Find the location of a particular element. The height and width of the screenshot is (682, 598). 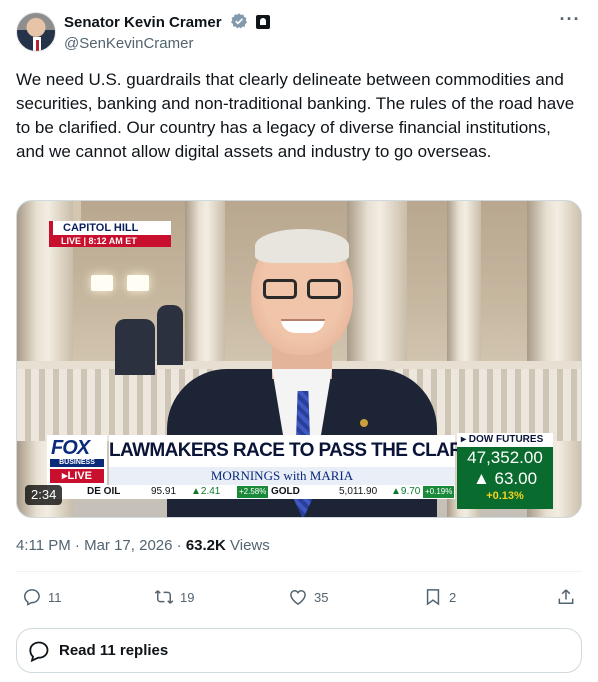

ticker-gold-value: 5,011.90 is located at coordinates (358, 491).